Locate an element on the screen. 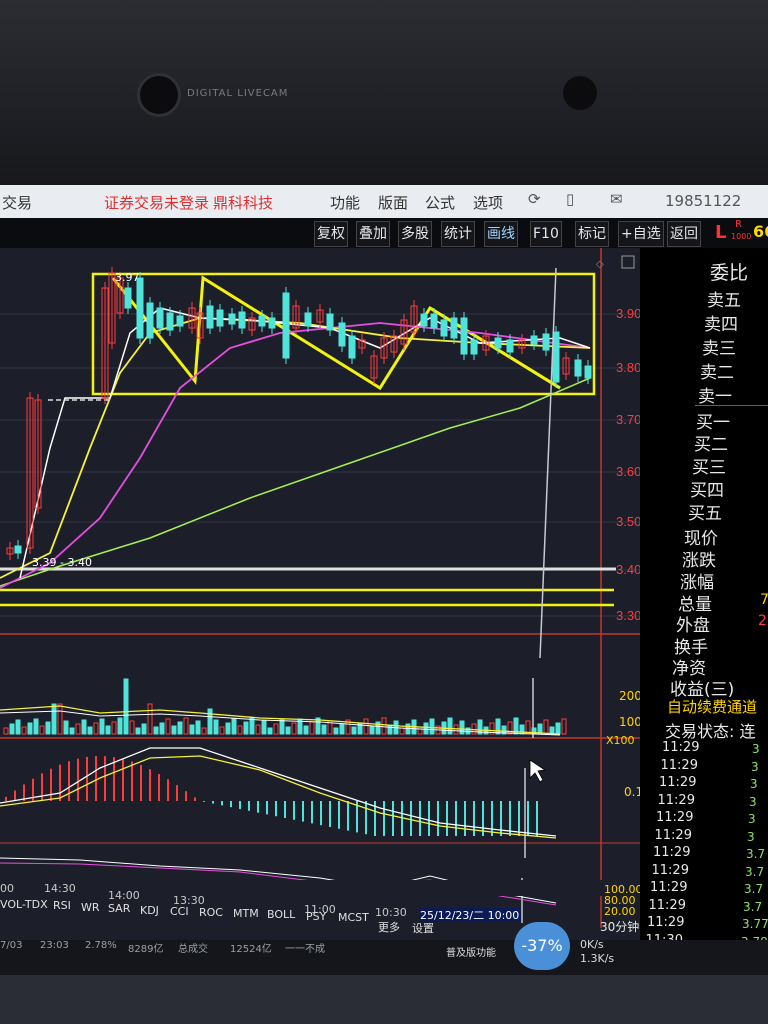  tab-wr: WR is located at coordinates (90, 907).